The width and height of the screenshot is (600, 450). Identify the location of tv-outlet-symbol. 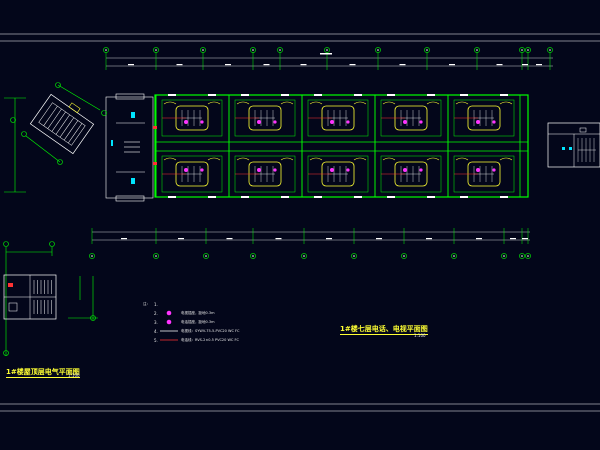
(169, 313).